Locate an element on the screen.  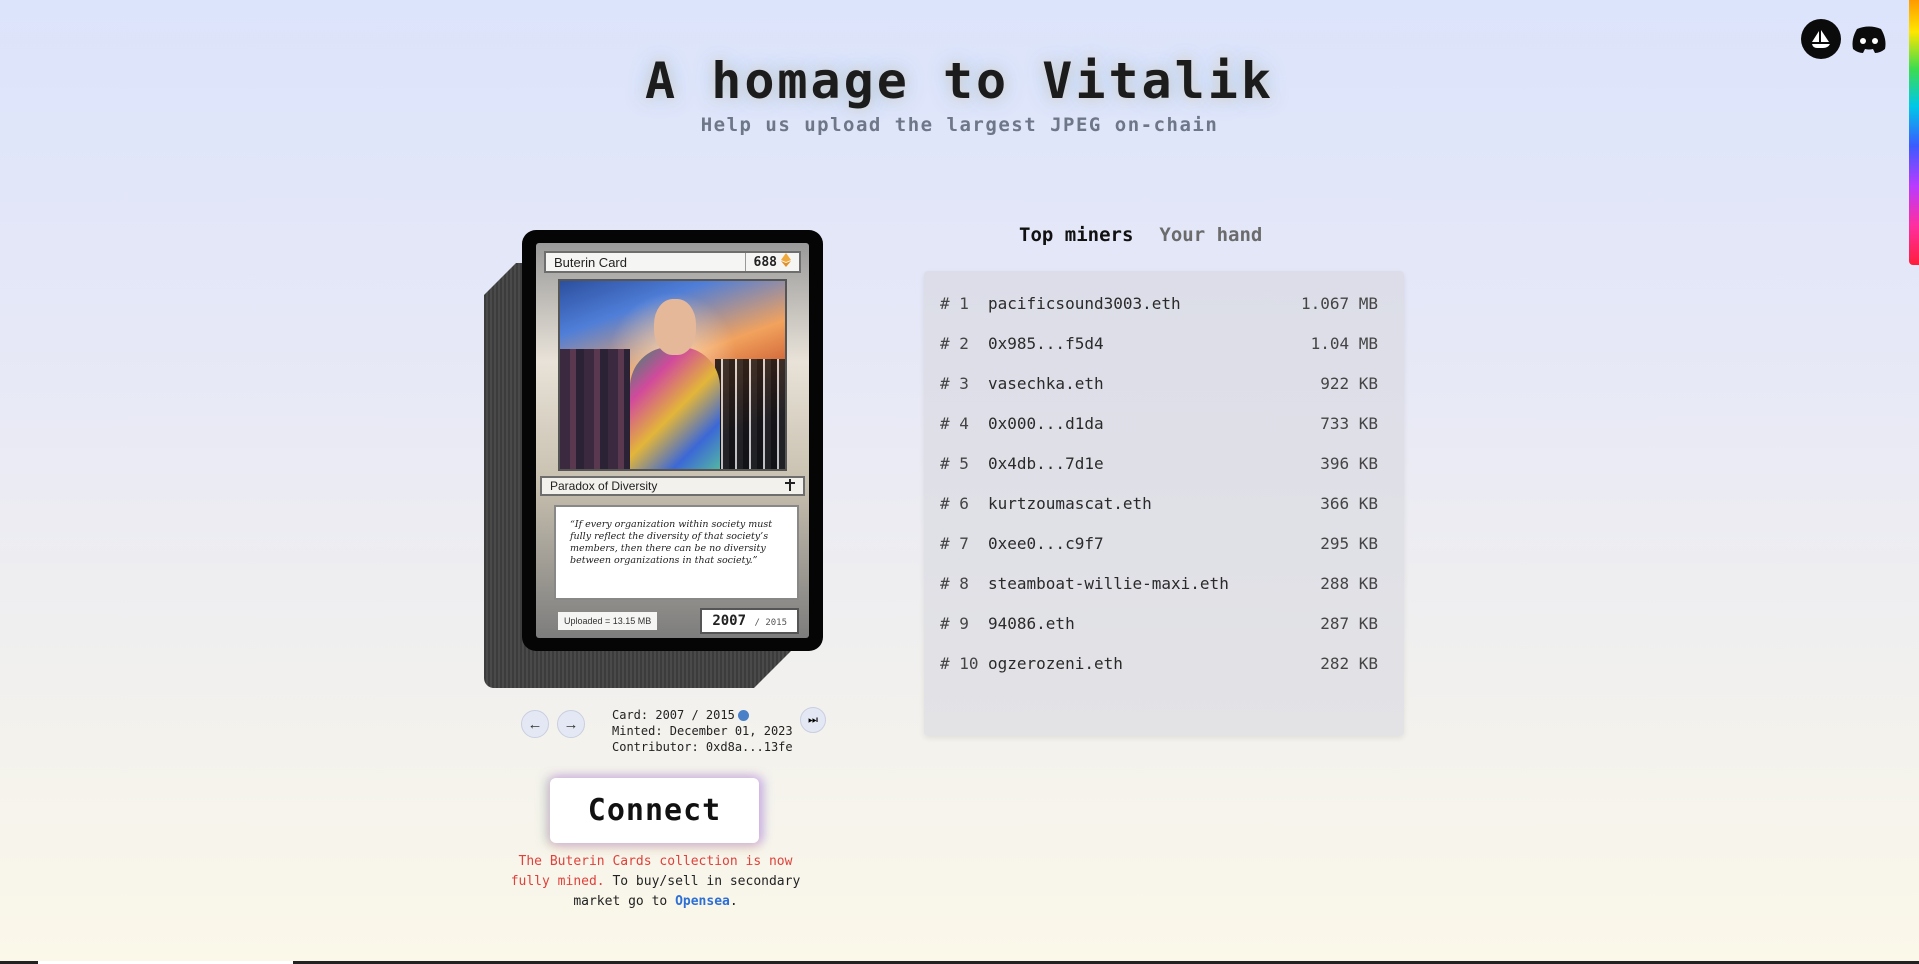
minted-date: Minted: December 01, 2023 is located at coordinates (702, 731).